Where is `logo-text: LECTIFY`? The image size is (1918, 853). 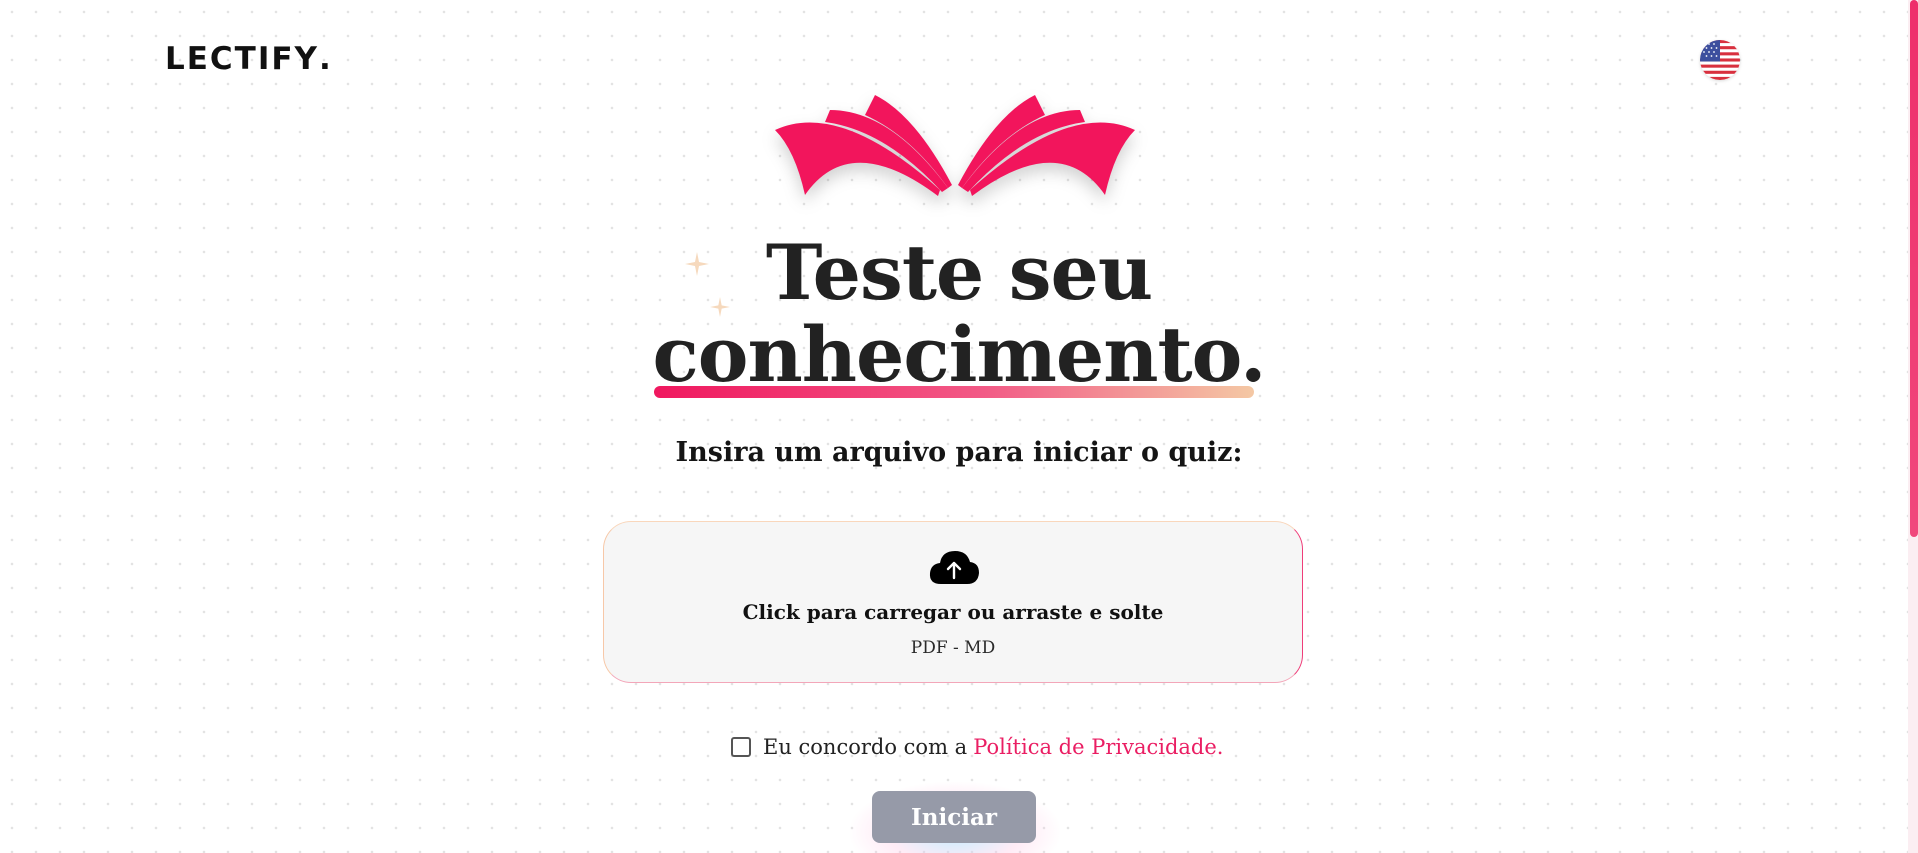
logo-text: LECTIFY is located at coordinates (242, 59).